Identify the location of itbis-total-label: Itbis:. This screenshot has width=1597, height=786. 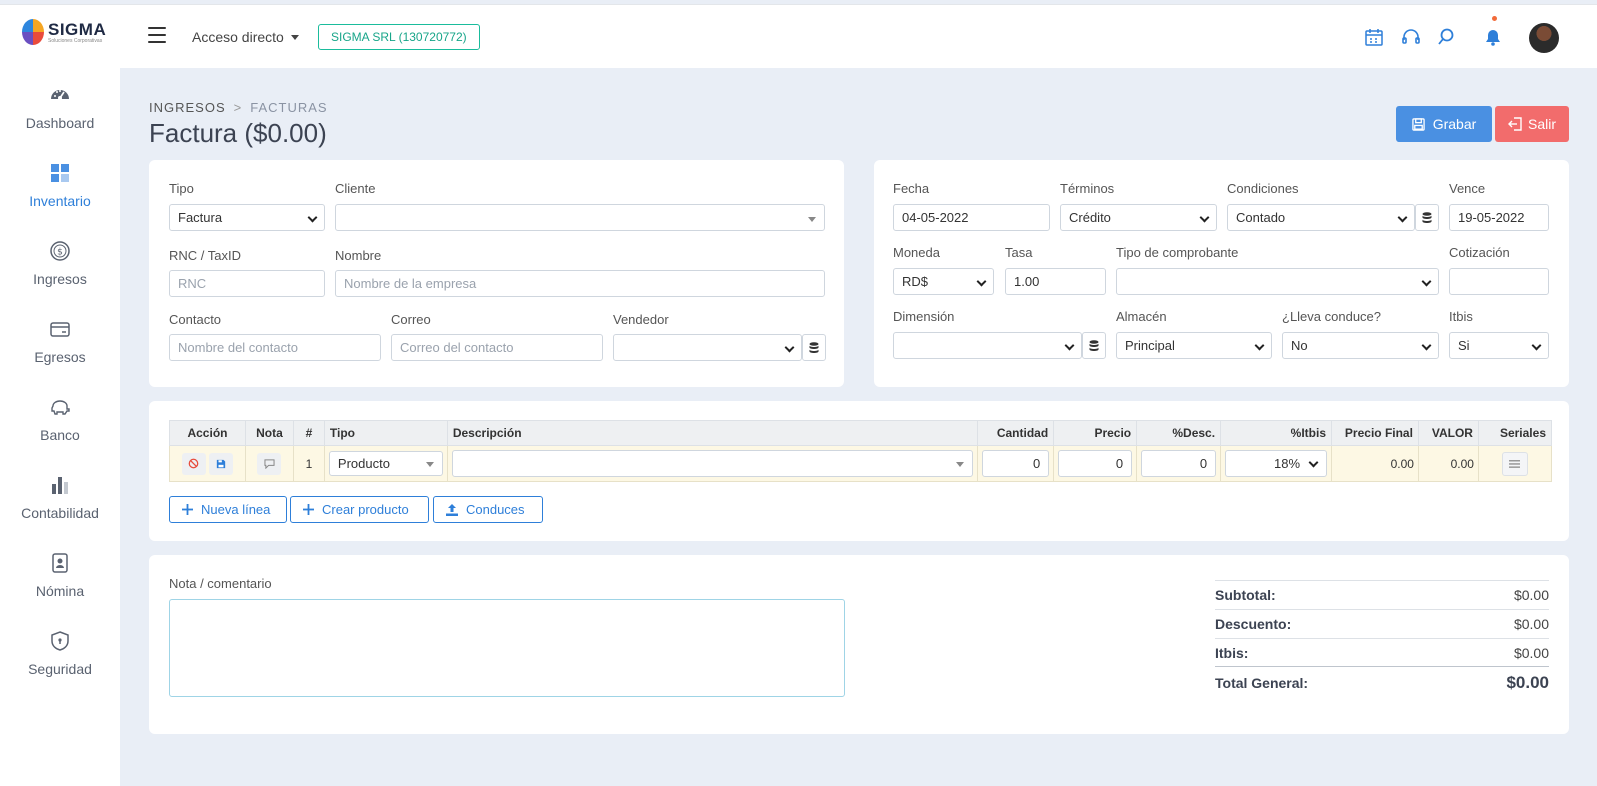
(1232, 652).